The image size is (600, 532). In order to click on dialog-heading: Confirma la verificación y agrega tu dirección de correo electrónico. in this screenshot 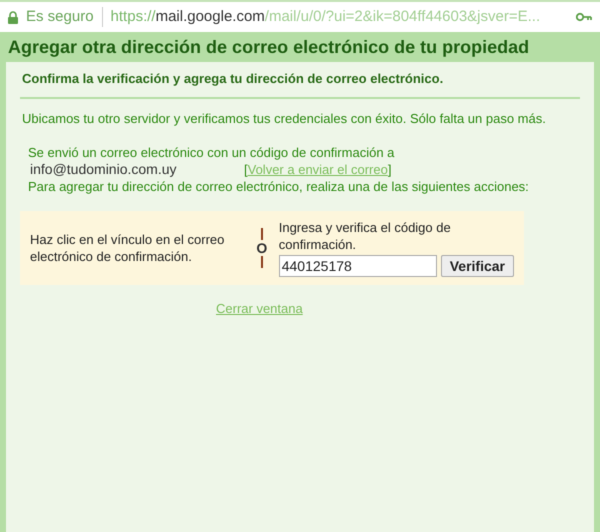, I will do `click(300, 83)`.